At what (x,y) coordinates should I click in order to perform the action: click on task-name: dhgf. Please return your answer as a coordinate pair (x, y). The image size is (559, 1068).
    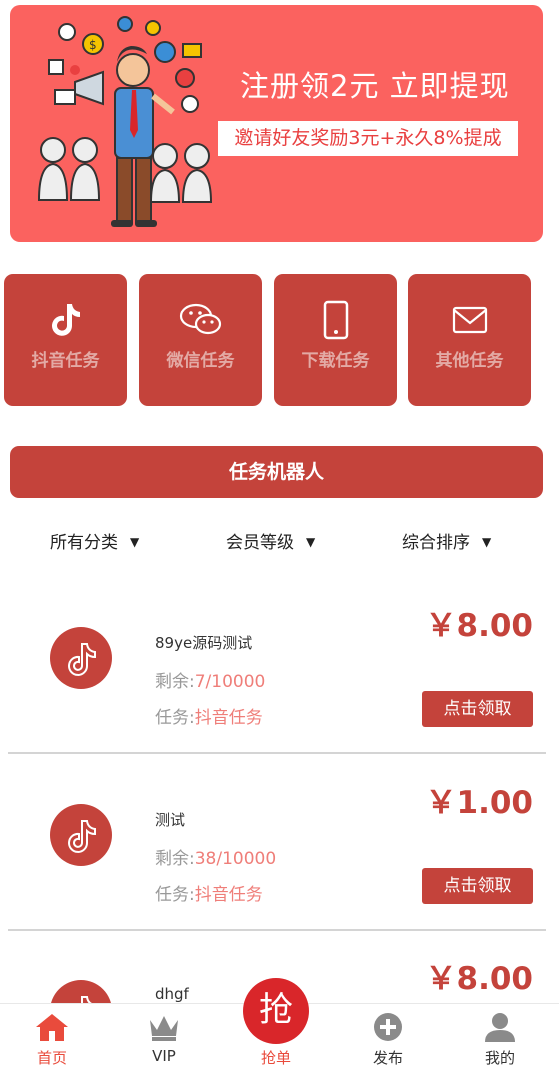
    Looking at the image, I should click on (172, 994).